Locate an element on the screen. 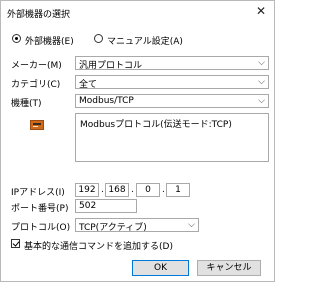 The height and width of the screenshot is (282, 320). category-value: 全て is located at coordinates (88, 85).